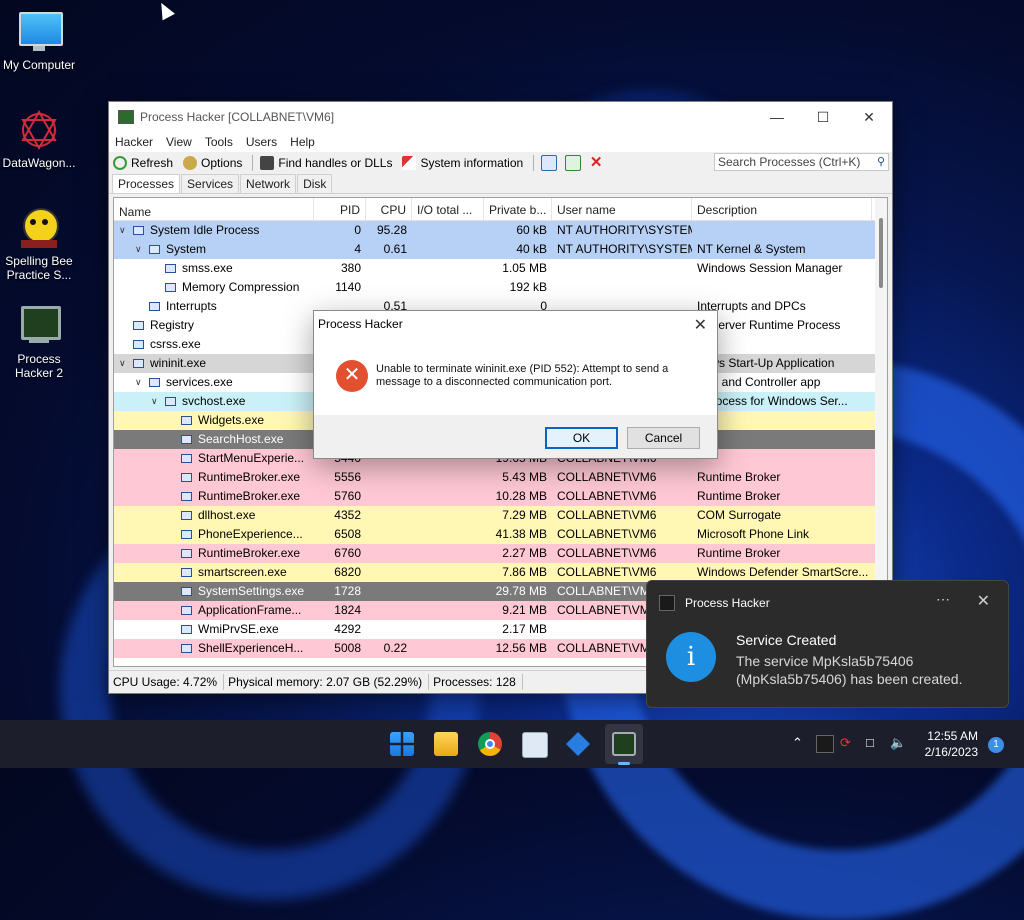 The width and height of the screenshot is (1024, 920). Describe the element at coordinates (315, 183) in the screenshot. I see `tab-disk: Disk` at that location.